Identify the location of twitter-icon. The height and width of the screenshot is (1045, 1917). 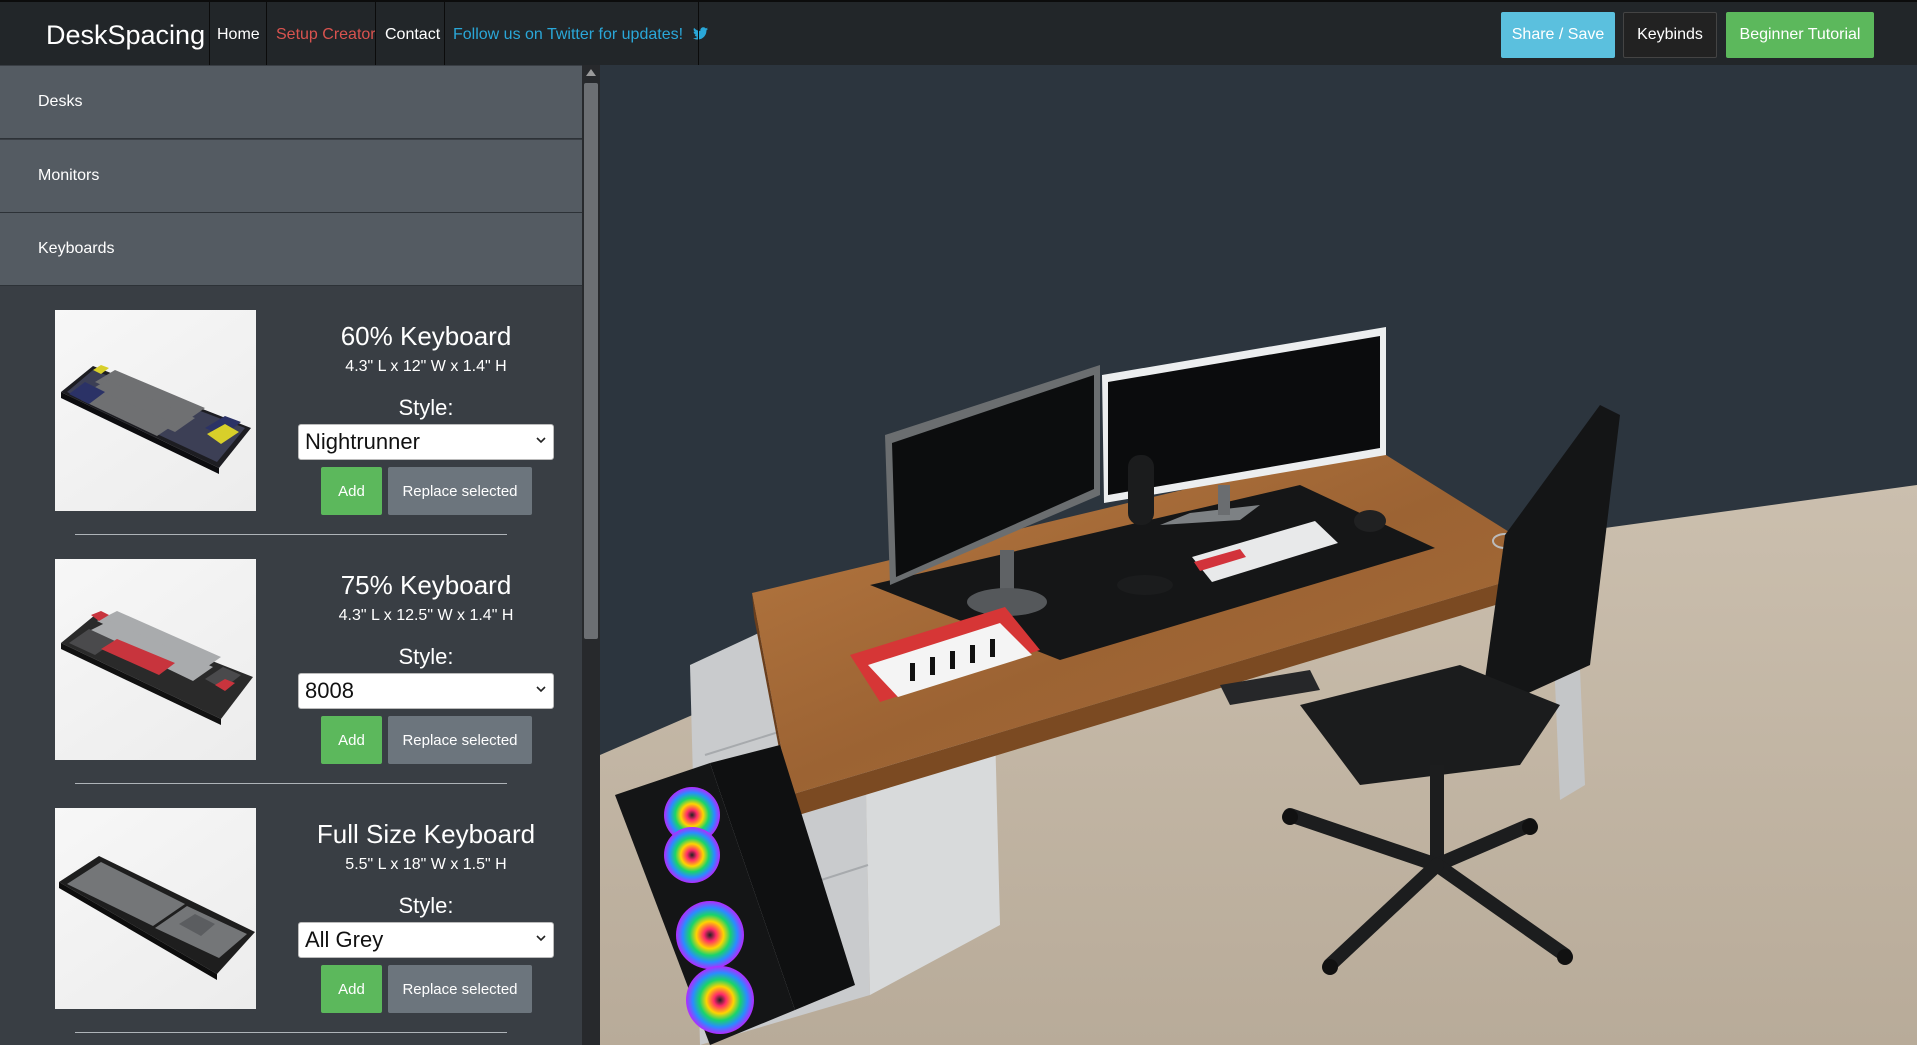
(700, 33).